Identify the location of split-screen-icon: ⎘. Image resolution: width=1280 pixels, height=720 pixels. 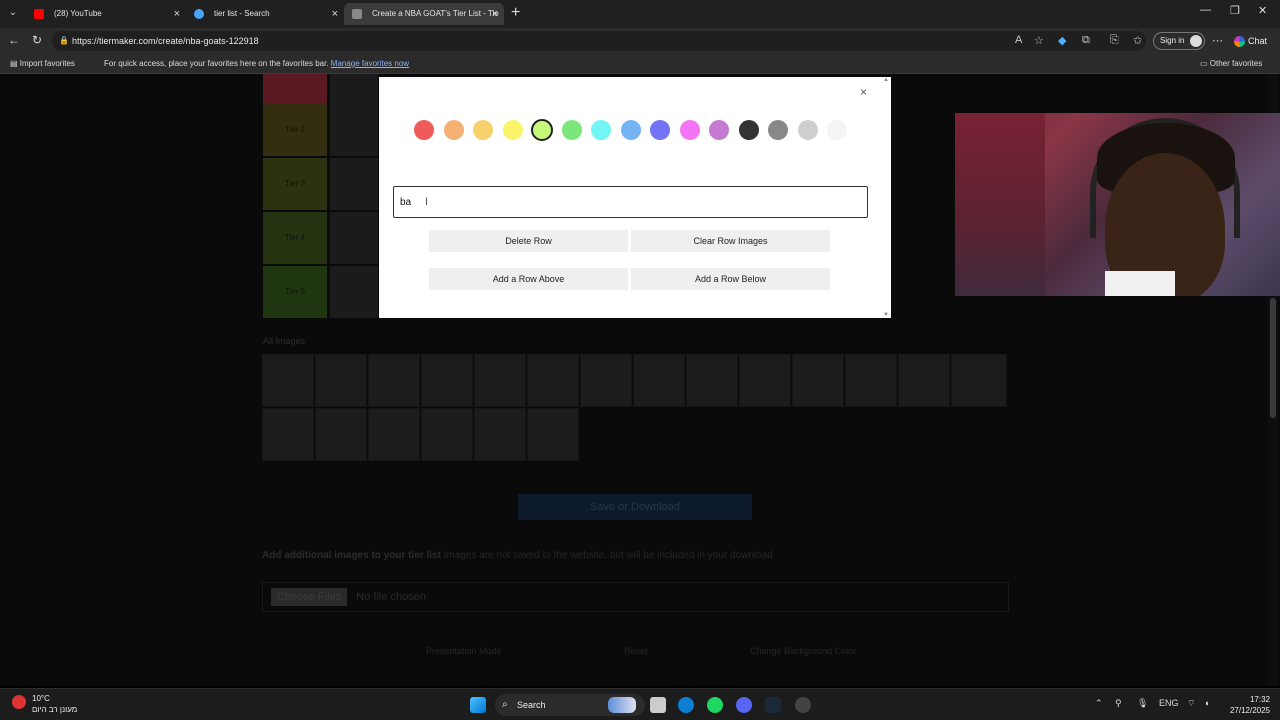
(1114, 40).